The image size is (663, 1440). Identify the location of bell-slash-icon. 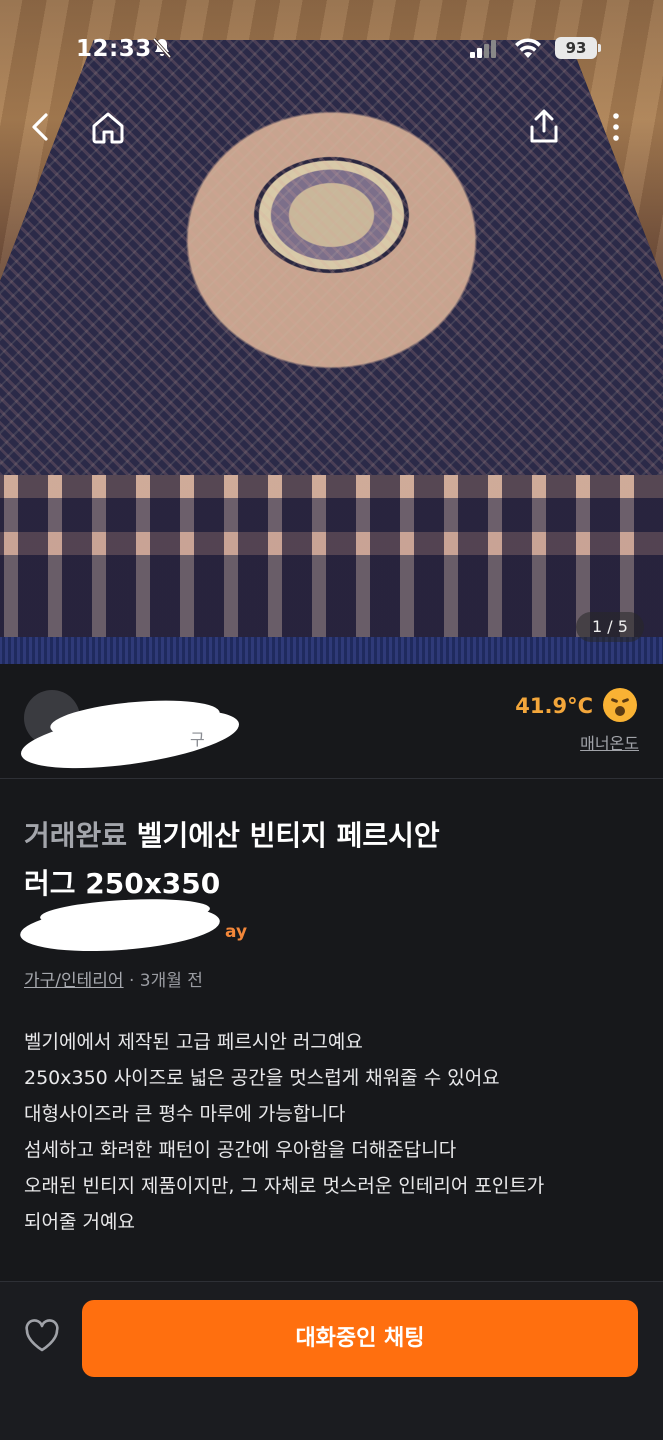
(162, 48).